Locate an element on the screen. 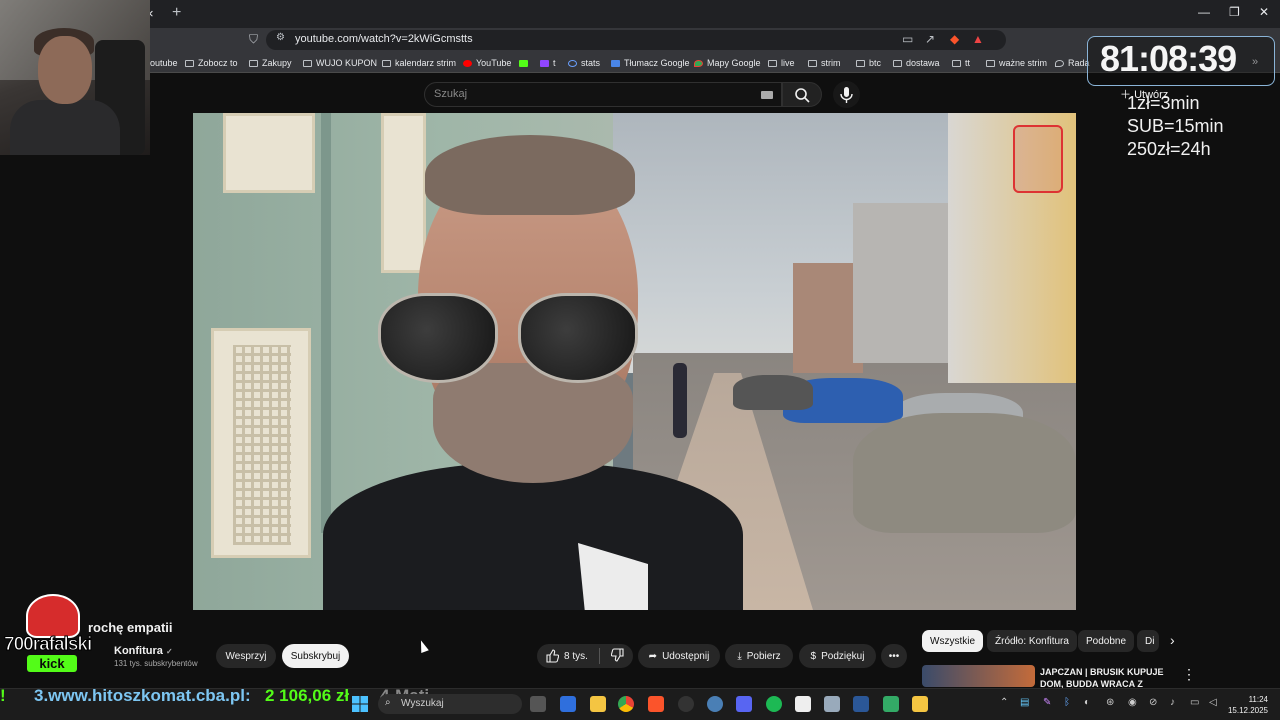 This screenshot has width=1280, height=720. bookmark-item: YouTube is located at coordinates (487, 63).